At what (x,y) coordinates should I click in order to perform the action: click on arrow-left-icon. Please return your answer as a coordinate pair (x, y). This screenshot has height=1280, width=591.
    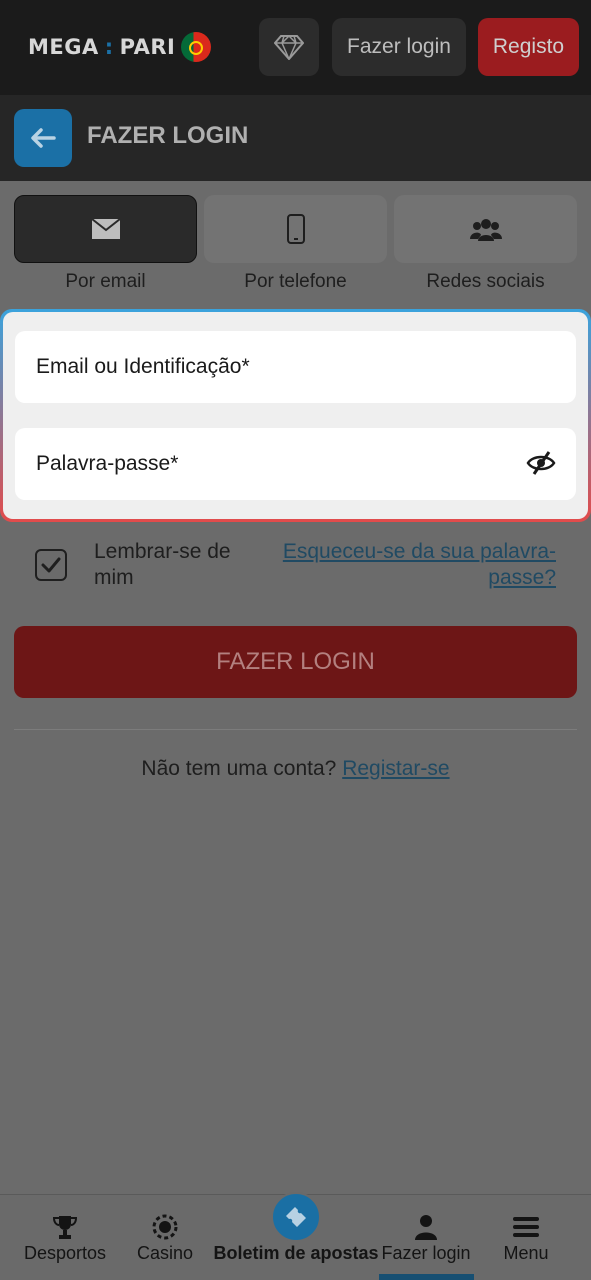
    Looking at the image, I should click on (43, 138).